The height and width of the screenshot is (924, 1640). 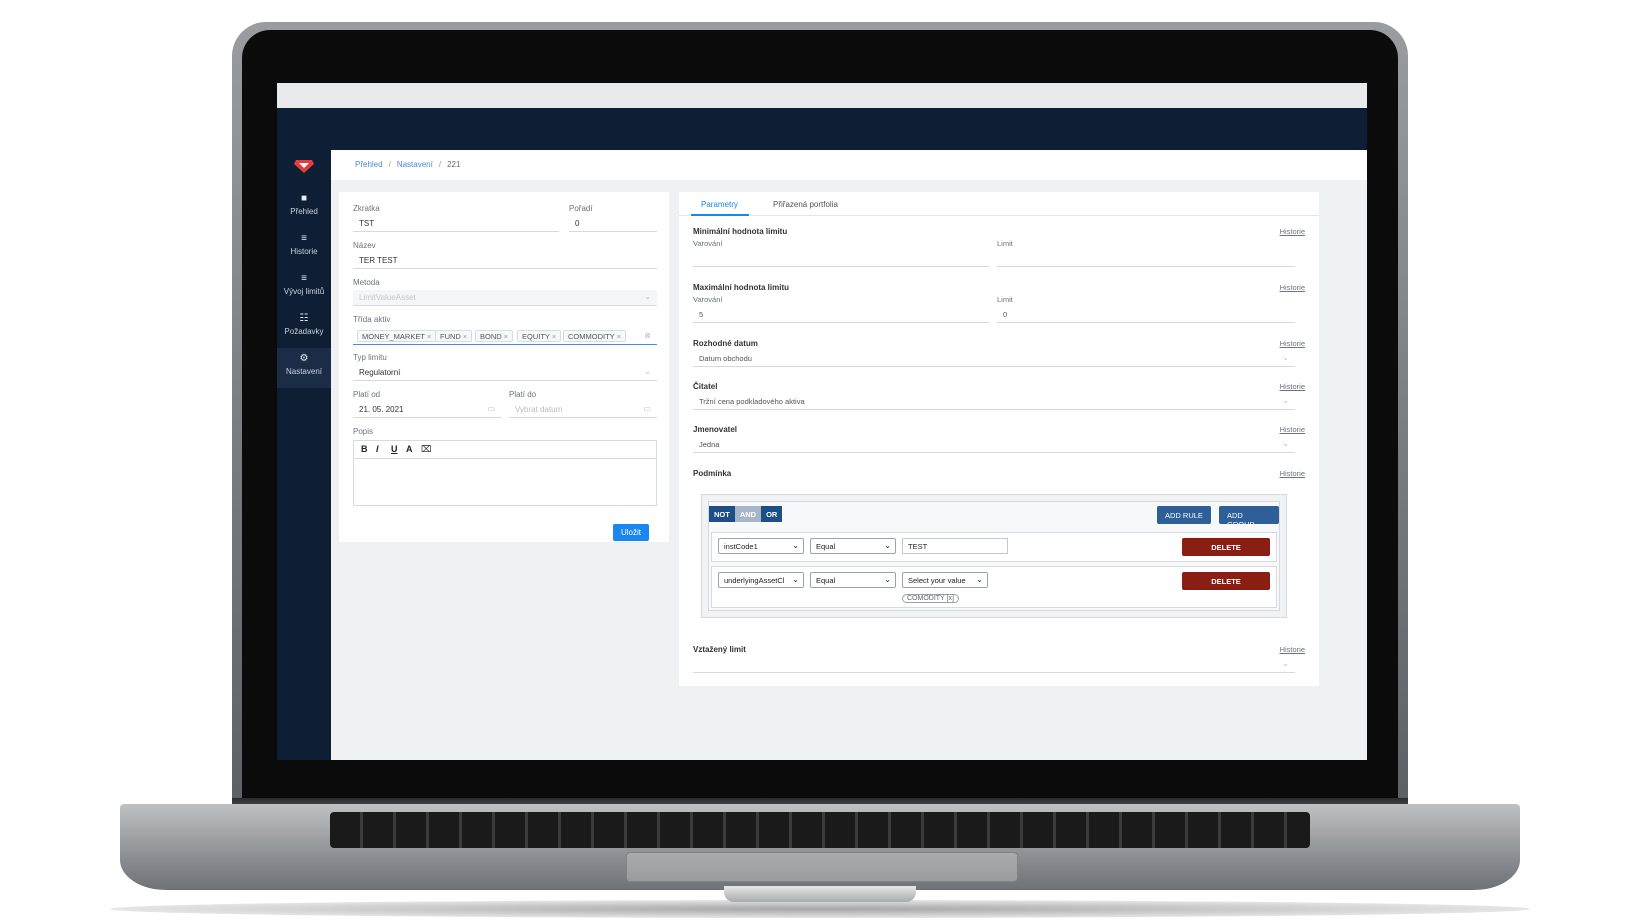 What do you see at coordinates (631, 532) in the screenshot?
I see `save-button: Uložit` at bounding box center [631, 532].